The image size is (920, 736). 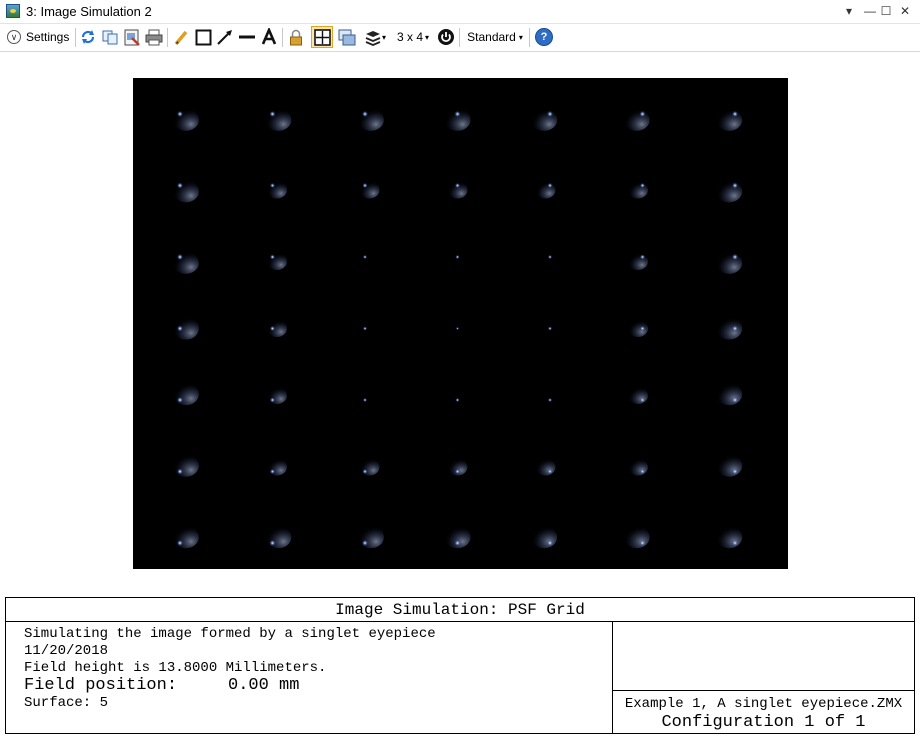 I want to click on maximize-button: ☐, so click(x=886, y=11).